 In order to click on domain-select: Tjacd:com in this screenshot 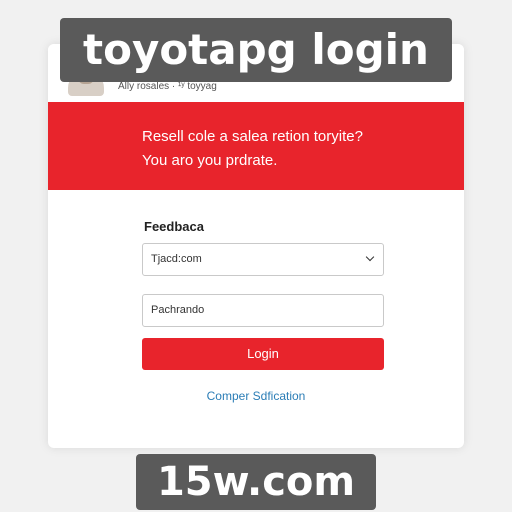, I will do `click(263, 259)`.